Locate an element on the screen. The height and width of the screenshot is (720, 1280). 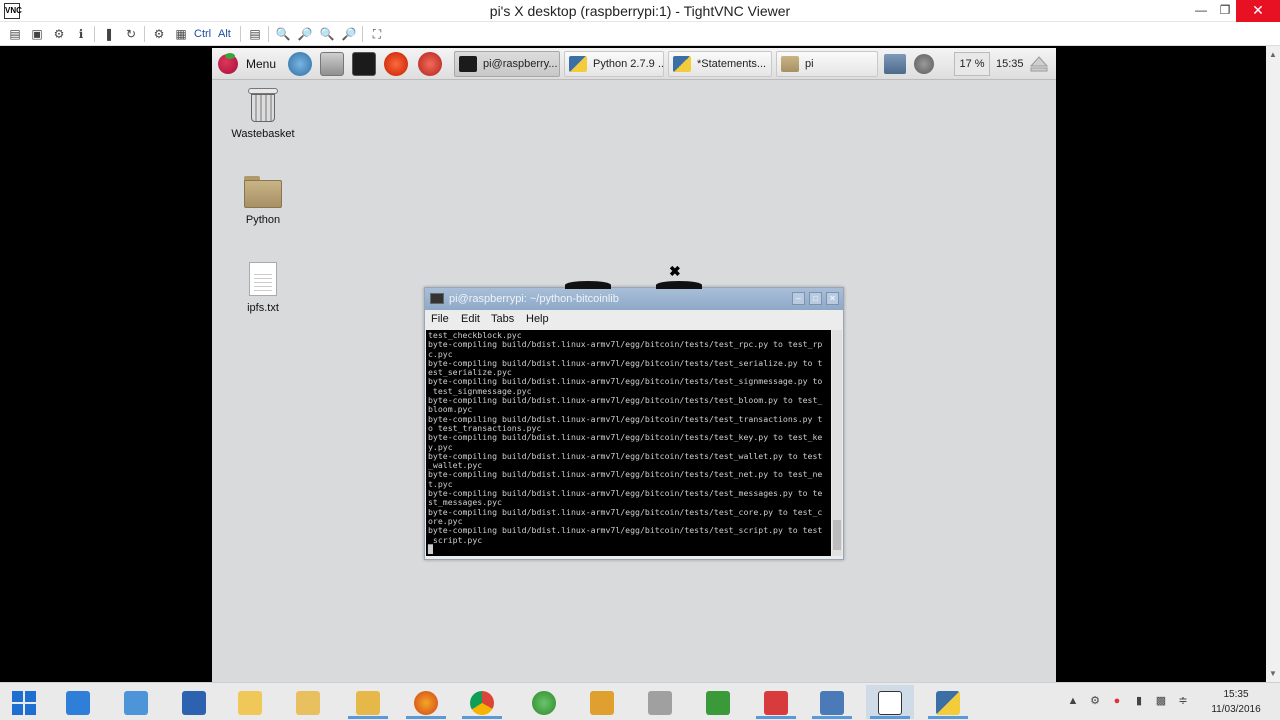
battery-icon: ▮ is located at coordinates (1139, 701).